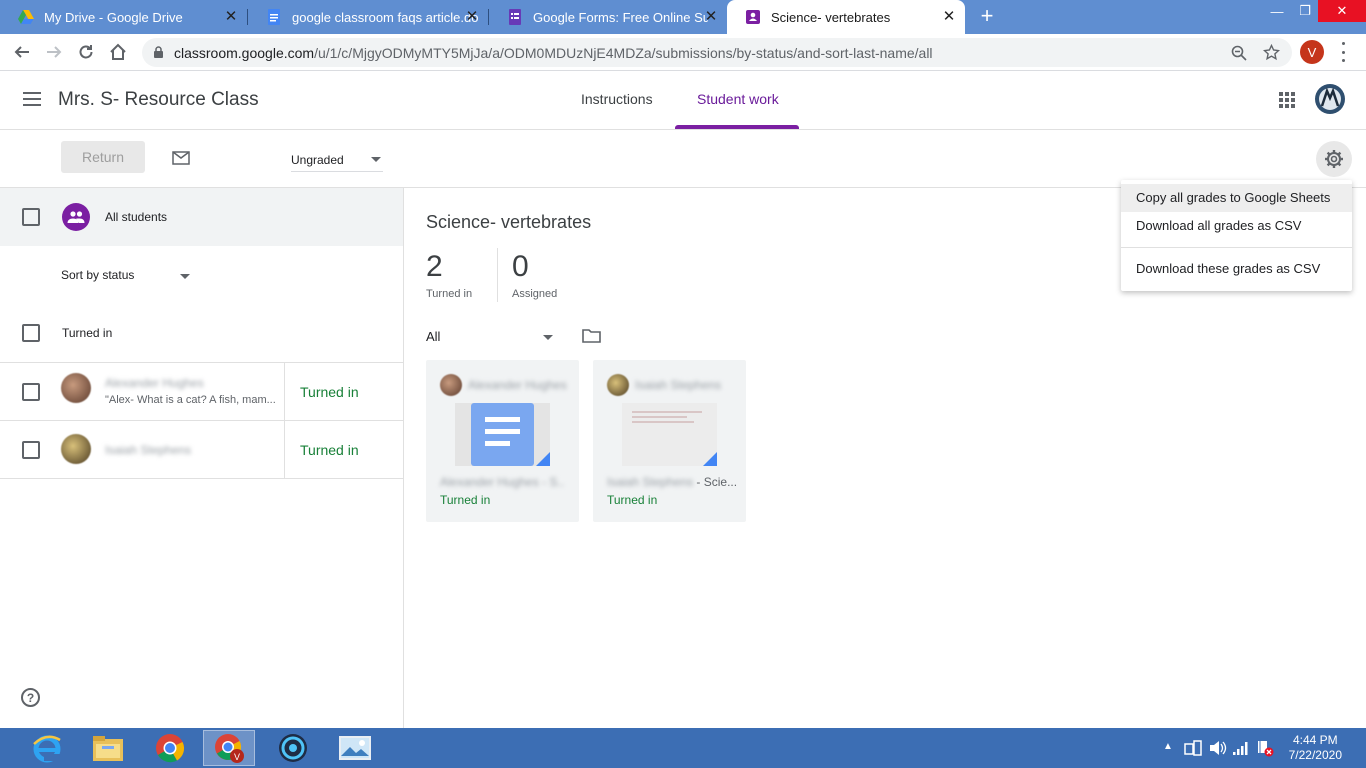  I want to click on submission-filter-value: All, so click(433, 336).